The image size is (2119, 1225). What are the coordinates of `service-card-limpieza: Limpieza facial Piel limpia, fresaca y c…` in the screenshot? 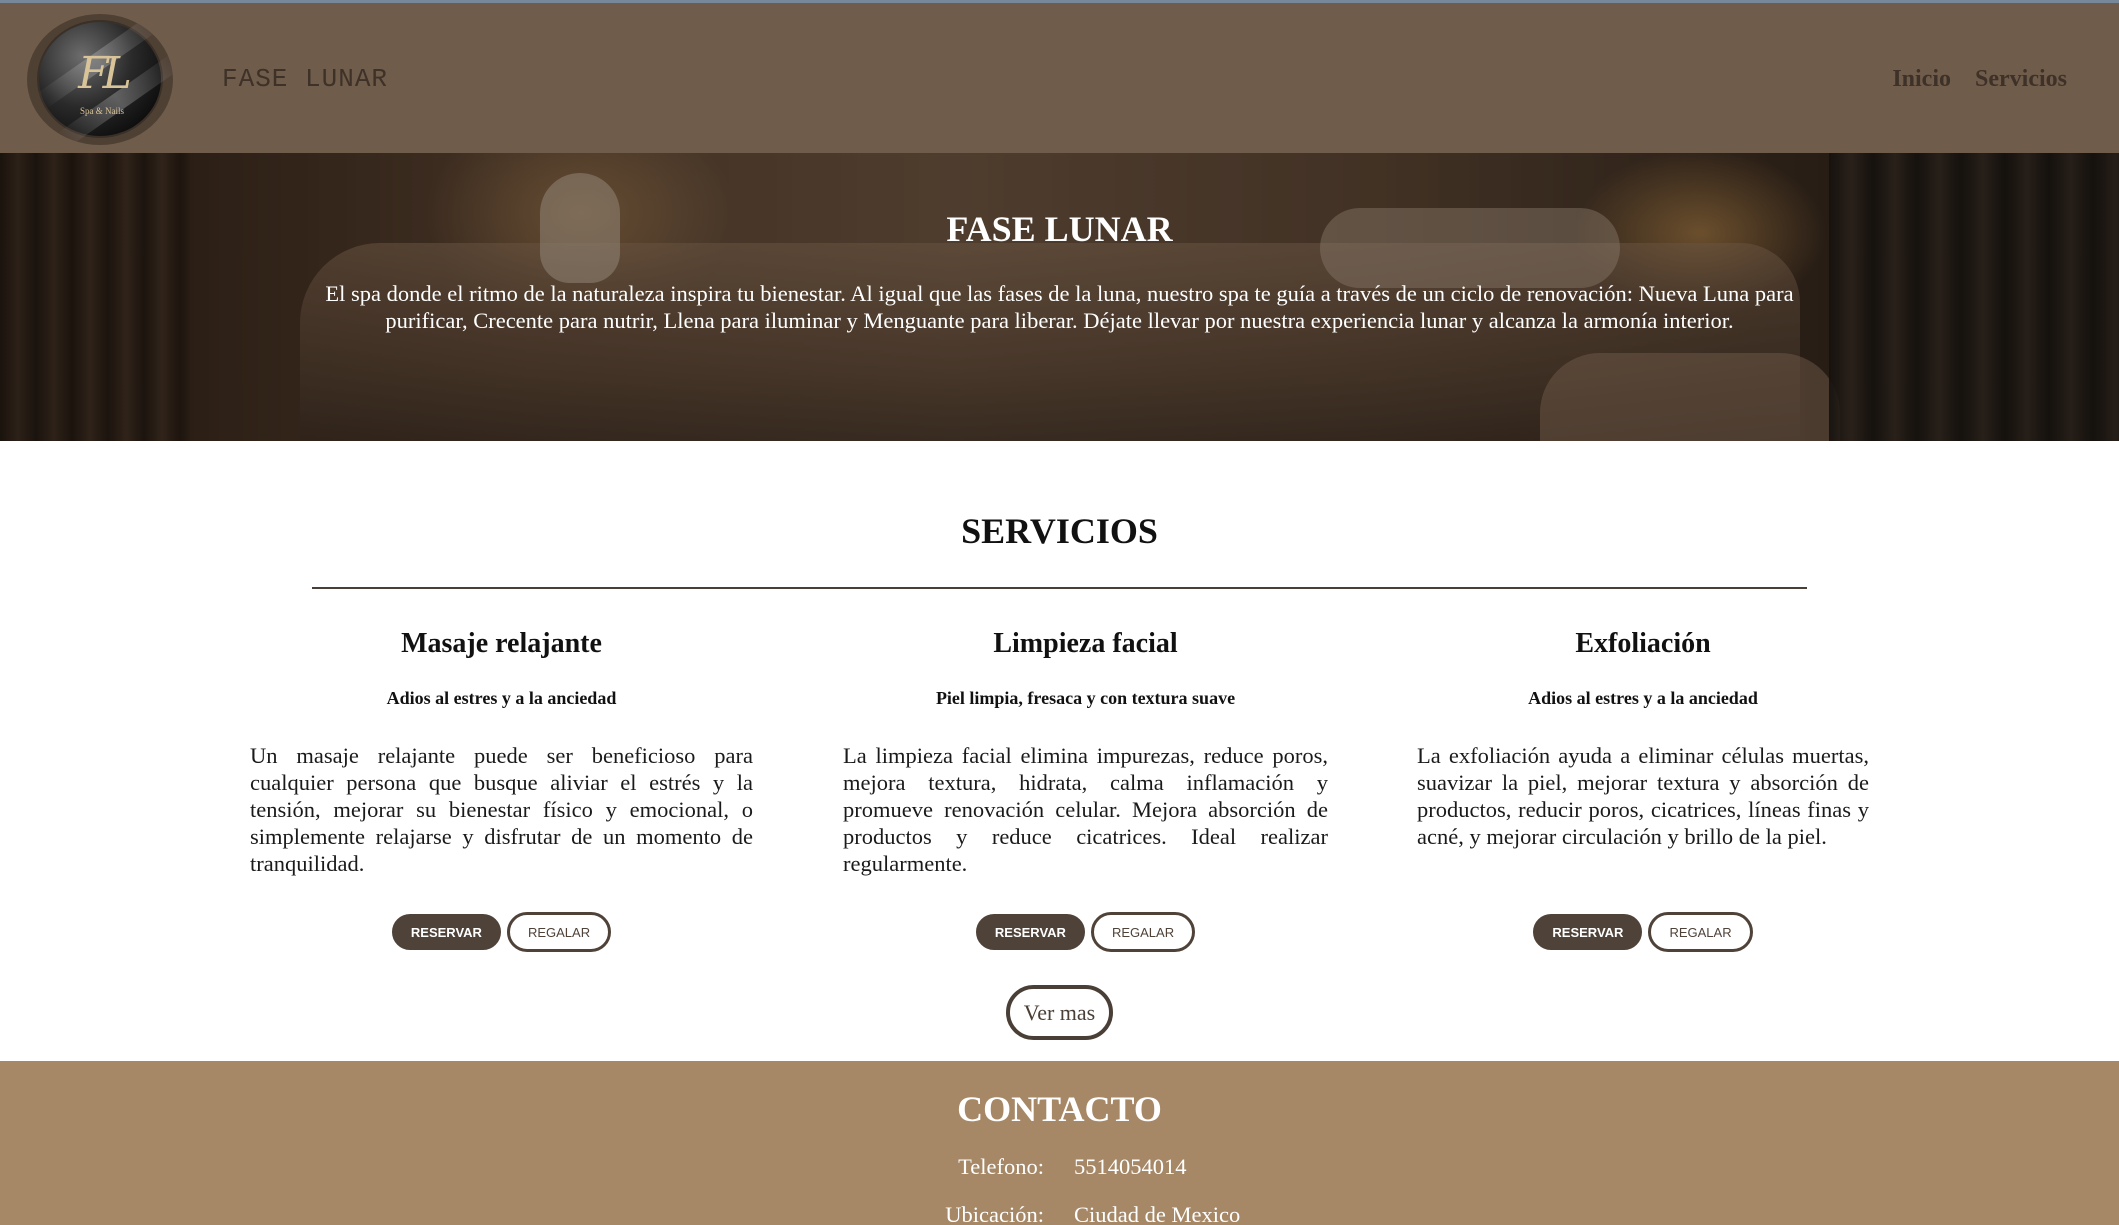 It's located at (1085, 790).